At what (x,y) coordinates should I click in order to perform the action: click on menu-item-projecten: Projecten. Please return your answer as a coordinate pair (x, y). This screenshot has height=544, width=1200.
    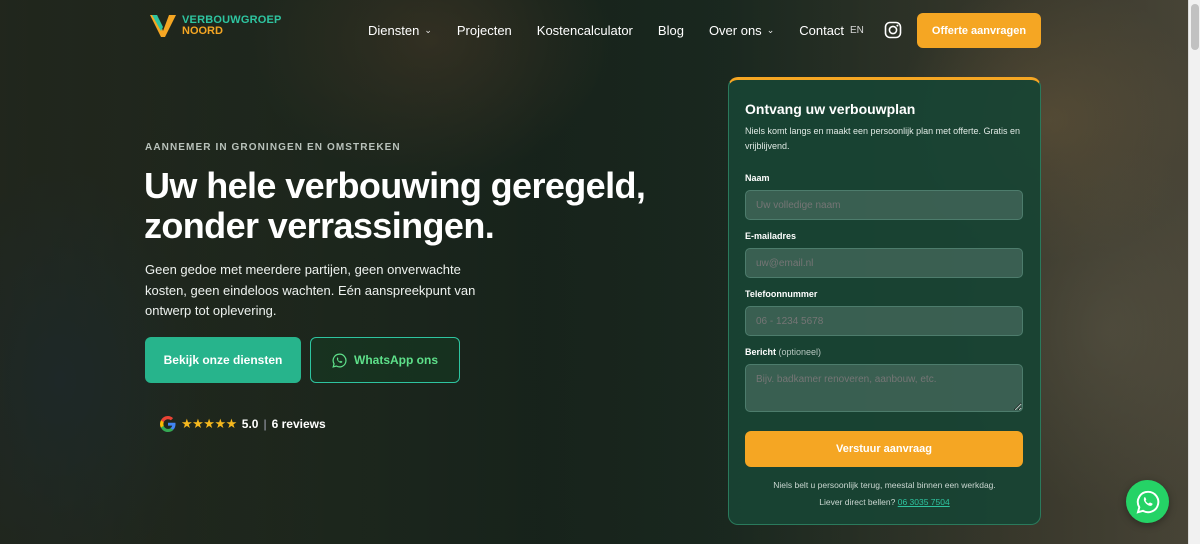
    Looking at the image, I should click on (484, 30).